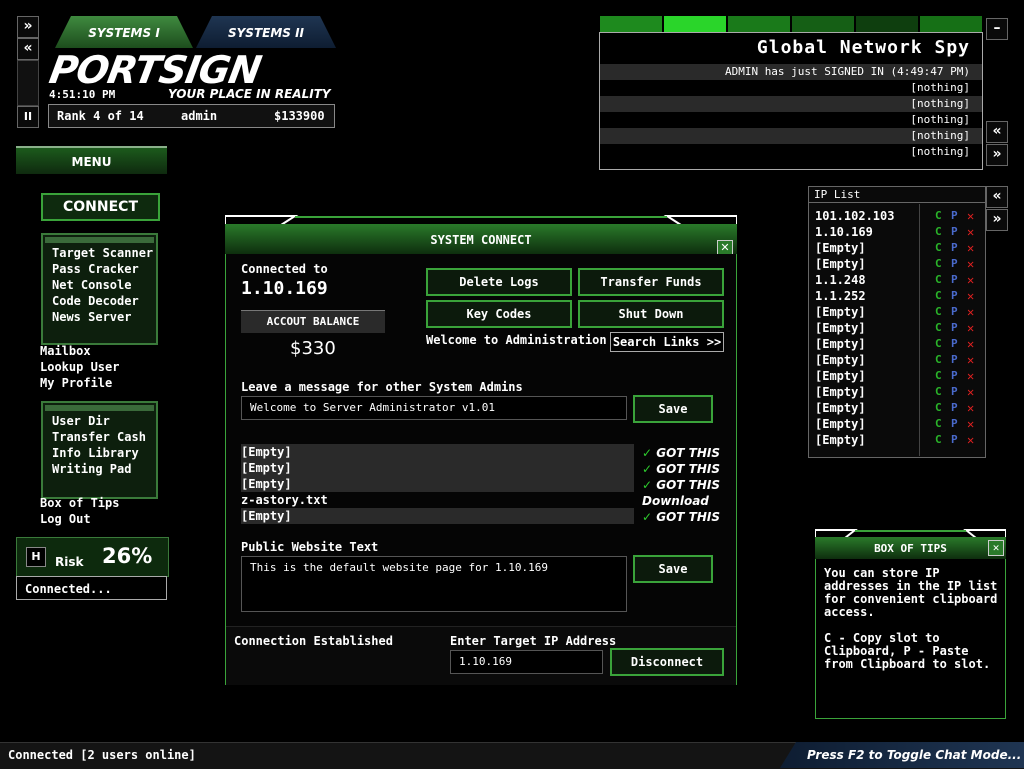  I want to click on target-ip-input: 1.10.169, so click(526, 662).